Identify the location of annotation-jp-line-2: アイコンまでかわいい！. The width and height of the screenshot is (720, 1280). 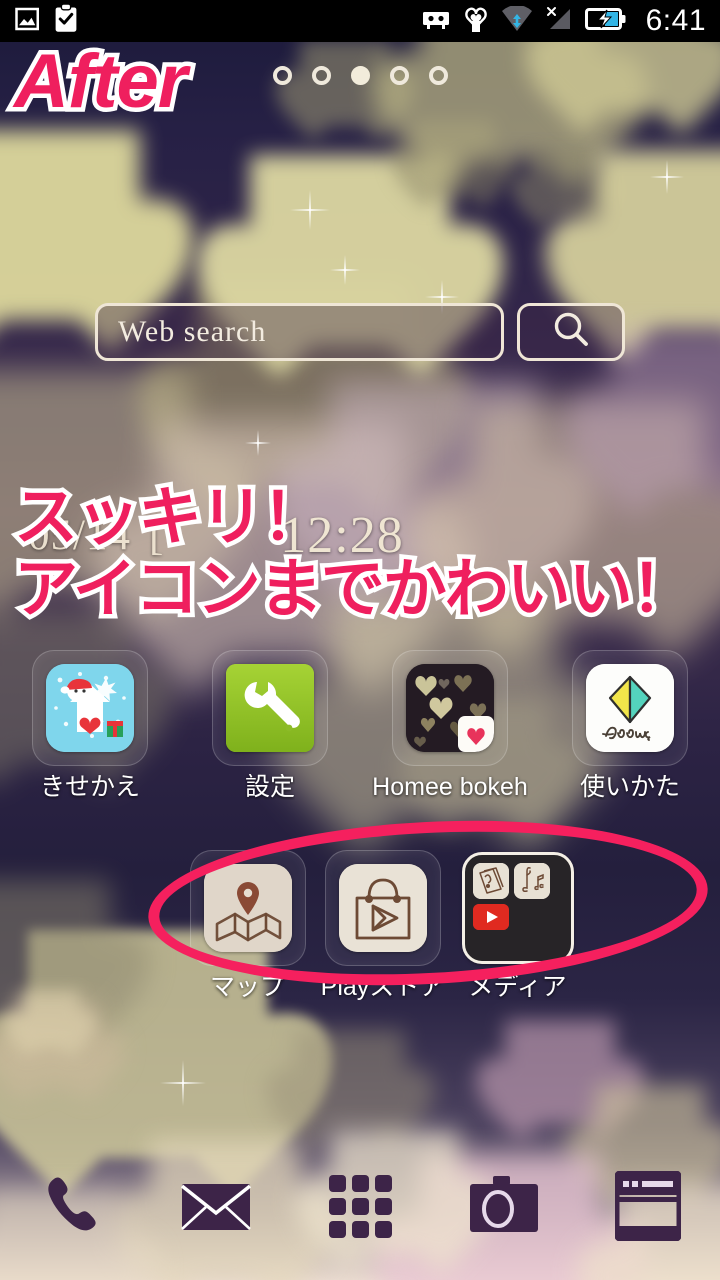
(355, 589).